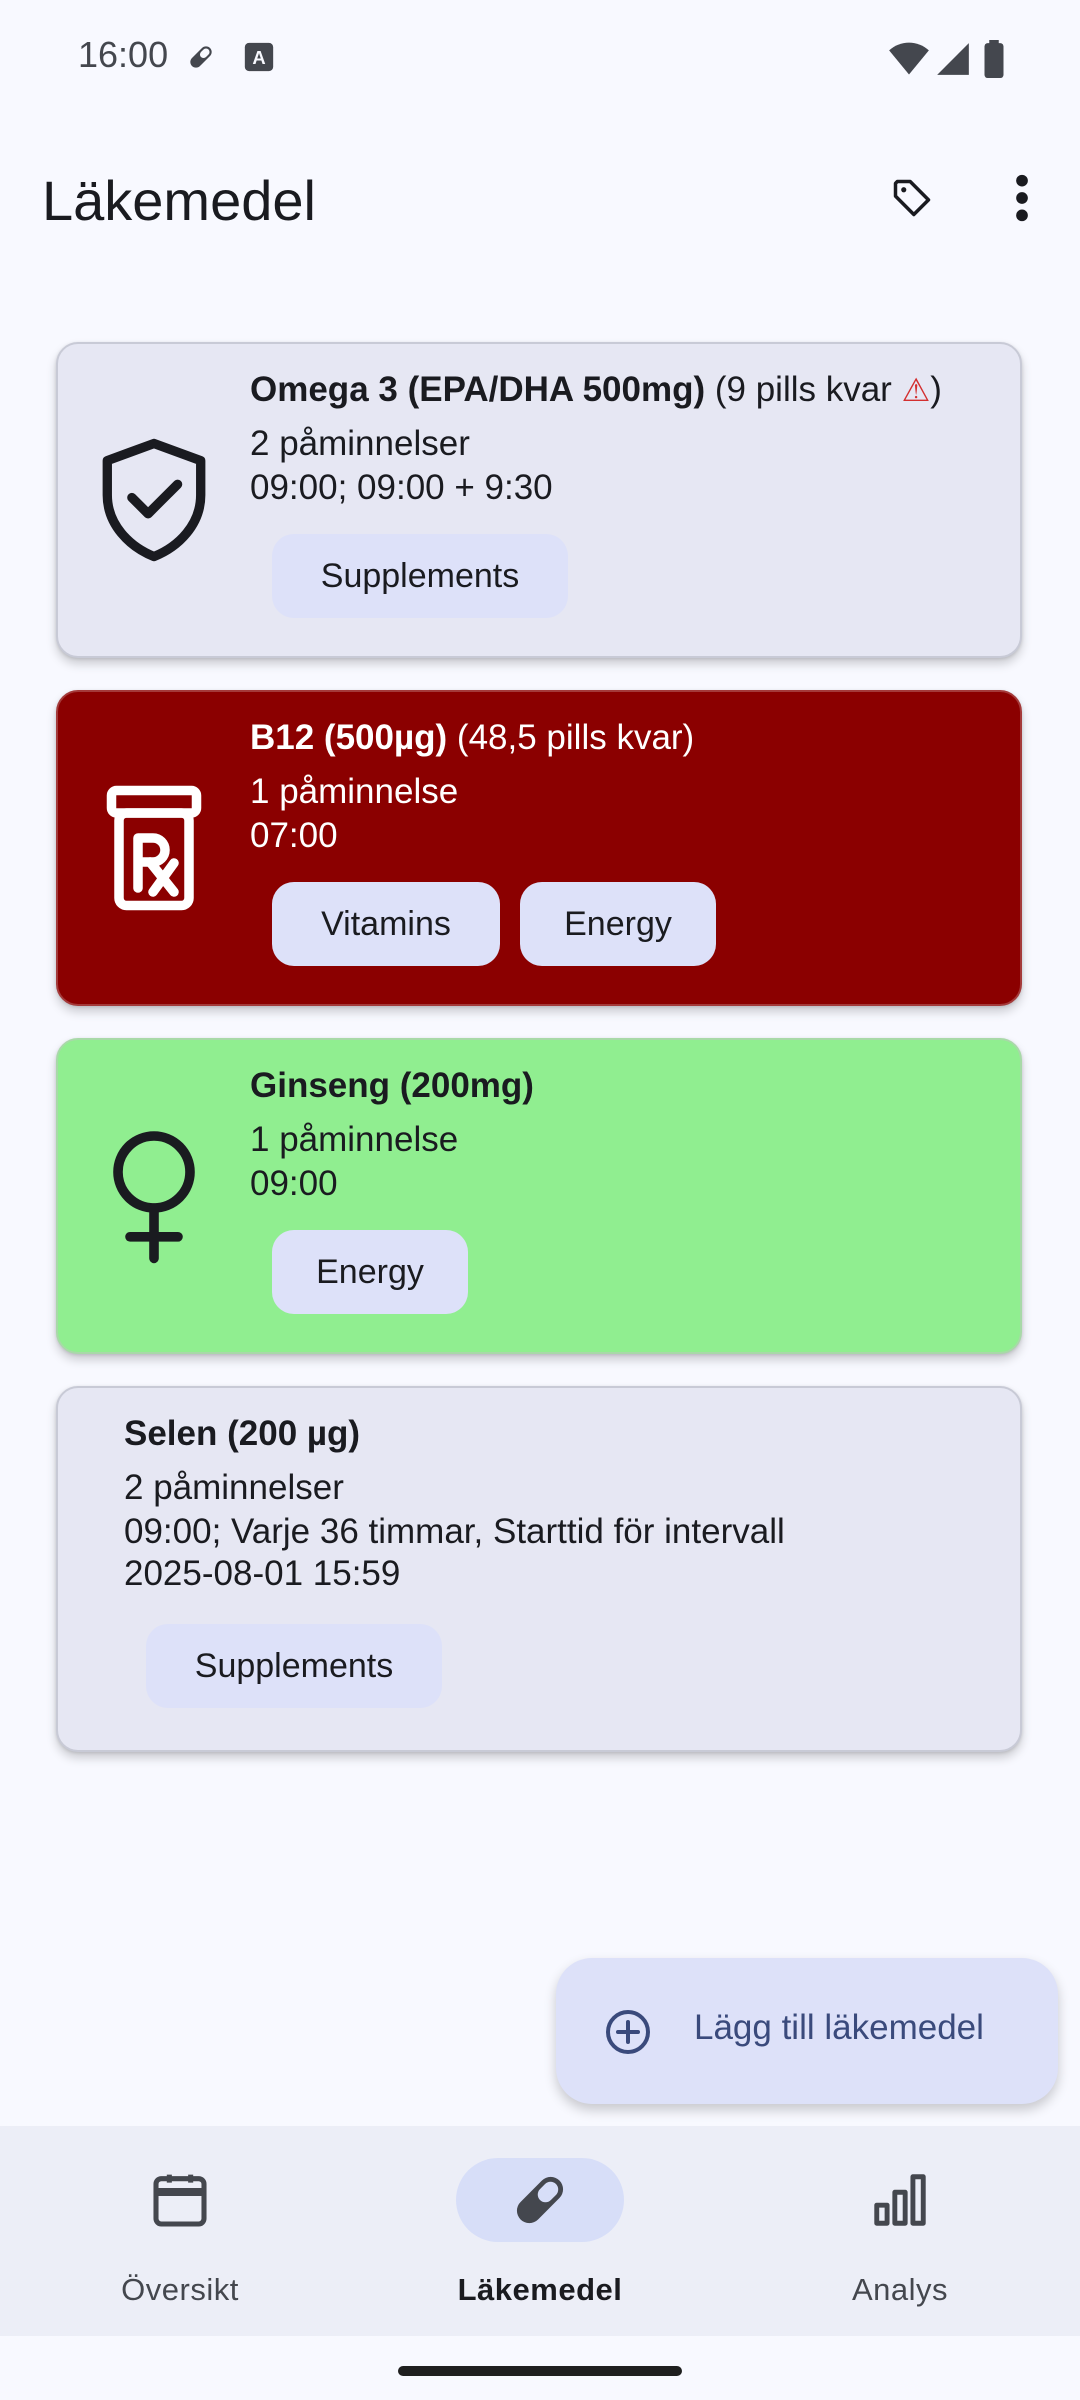 The height and width of the screenshot is (2400, 1080). I want to click on nav-item-analysis: Analys, so click(900, 2231).